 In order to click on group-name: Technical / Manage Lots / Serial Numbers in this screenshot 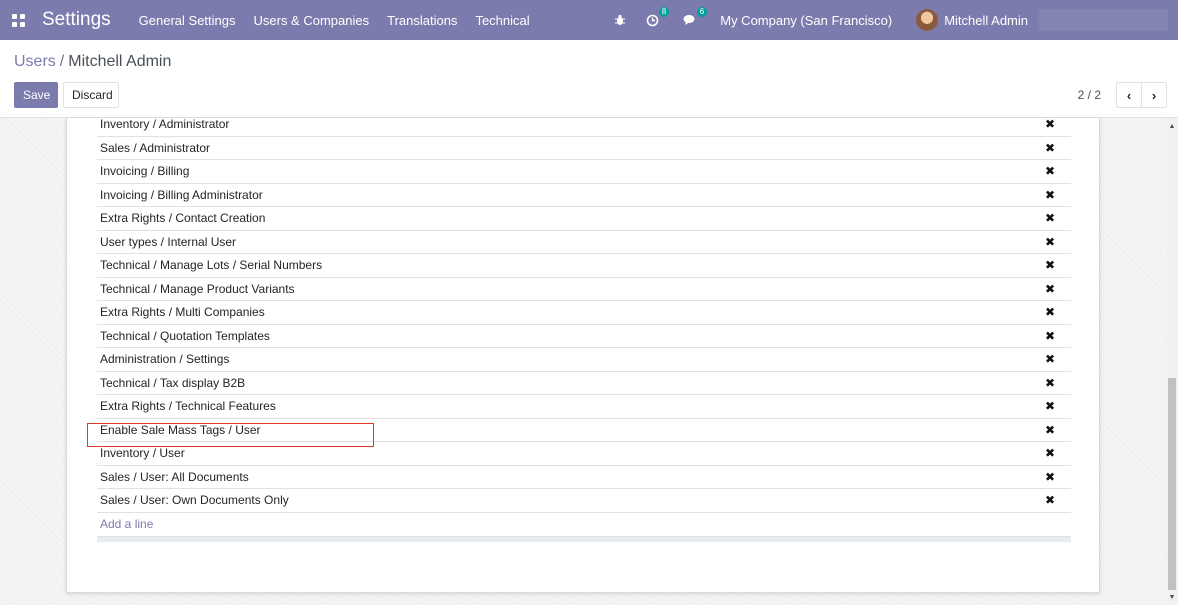, I will do `click(211, 265)`.